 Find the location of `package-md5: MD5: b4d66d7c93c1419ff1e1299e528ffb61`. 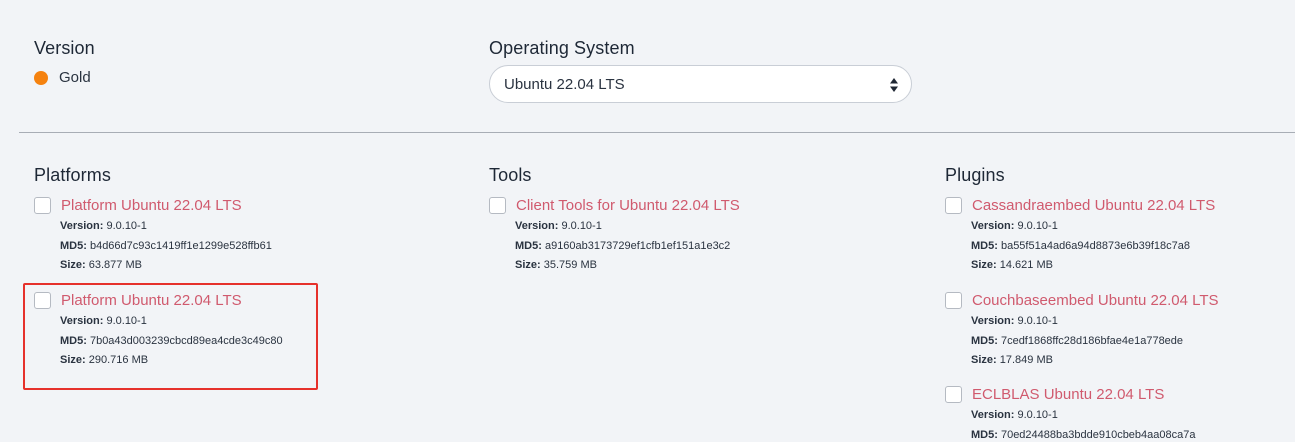

package-md5: MD5: b4d66d7c93c1419ff1e1299e528ffb61 is located at coordinates (166, 245).